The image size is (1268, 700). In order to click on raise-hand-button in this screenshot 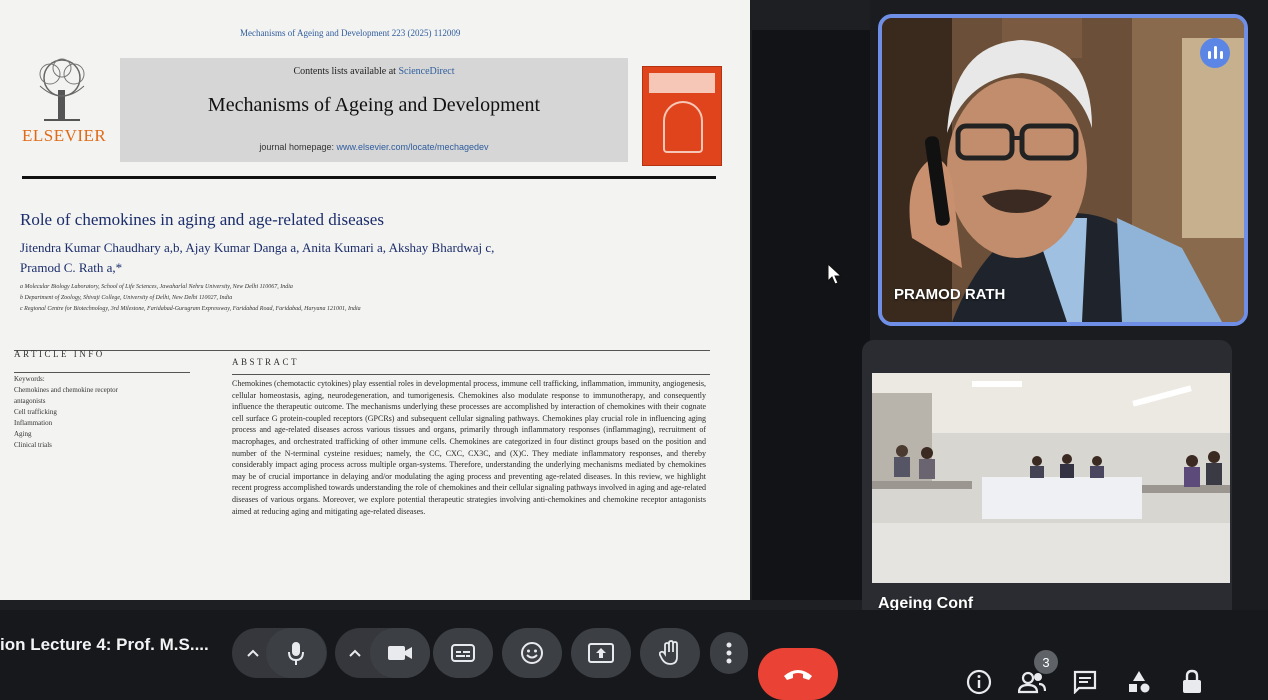, I will do `click(670, 653)`.